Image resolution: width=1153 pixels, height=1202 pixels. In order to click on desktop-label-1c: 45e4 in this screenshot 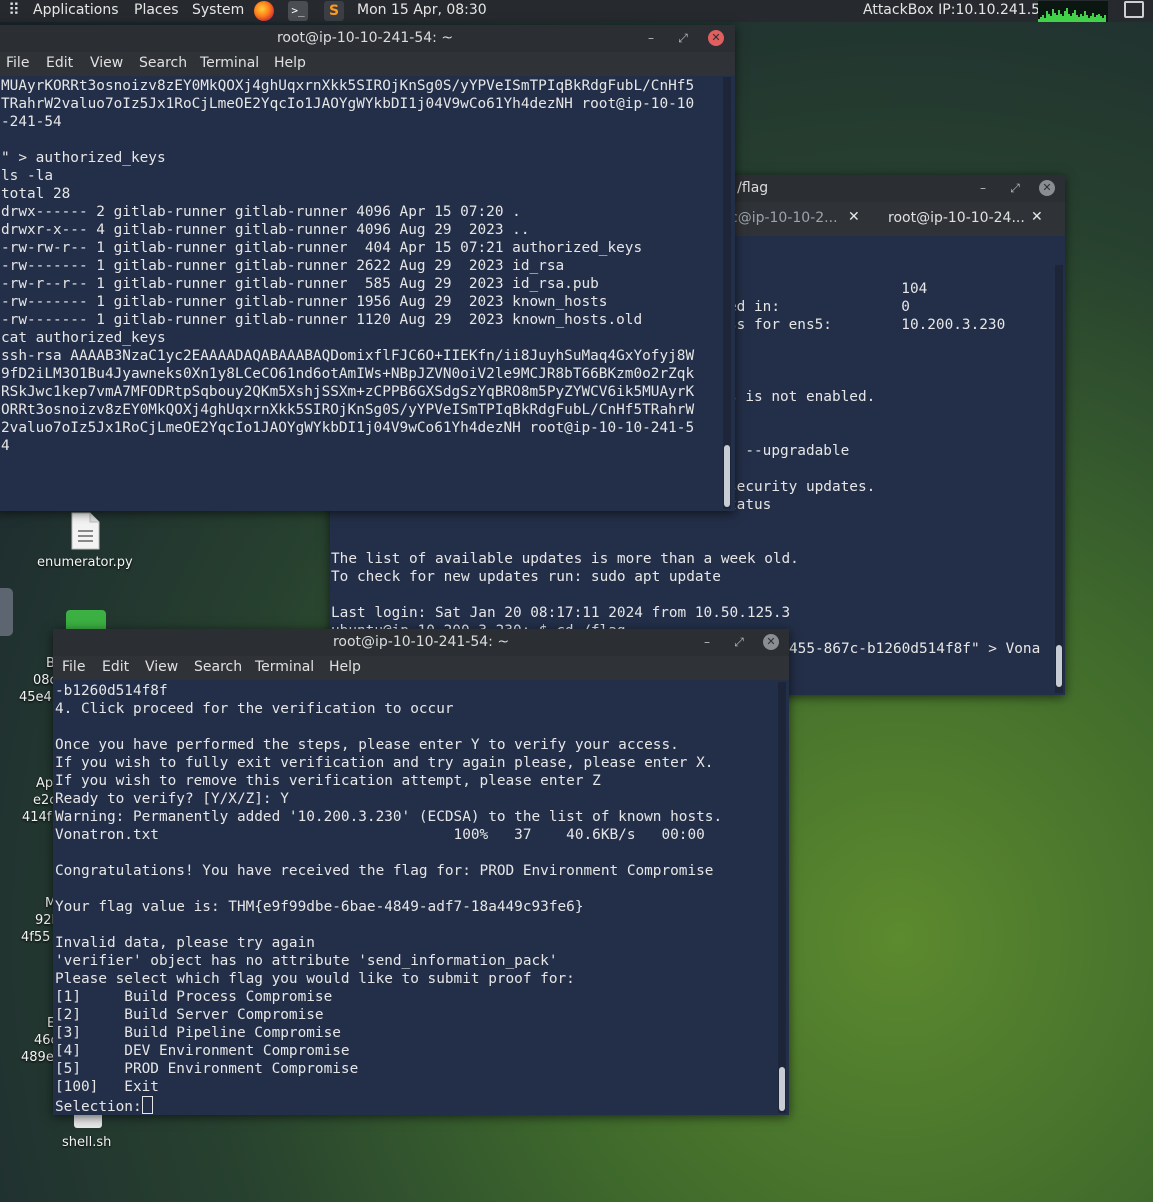, I will do `click(35, 697)`.